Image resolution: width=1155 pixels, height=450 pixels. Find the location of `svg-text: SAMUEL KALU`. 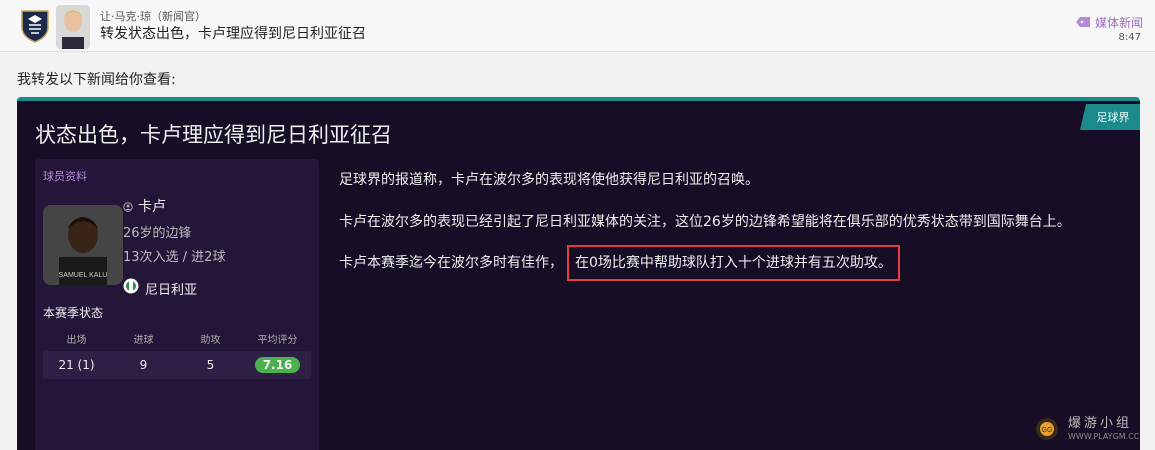

svg-text: SAMUEL KALU is located at coordinates (83, 275).